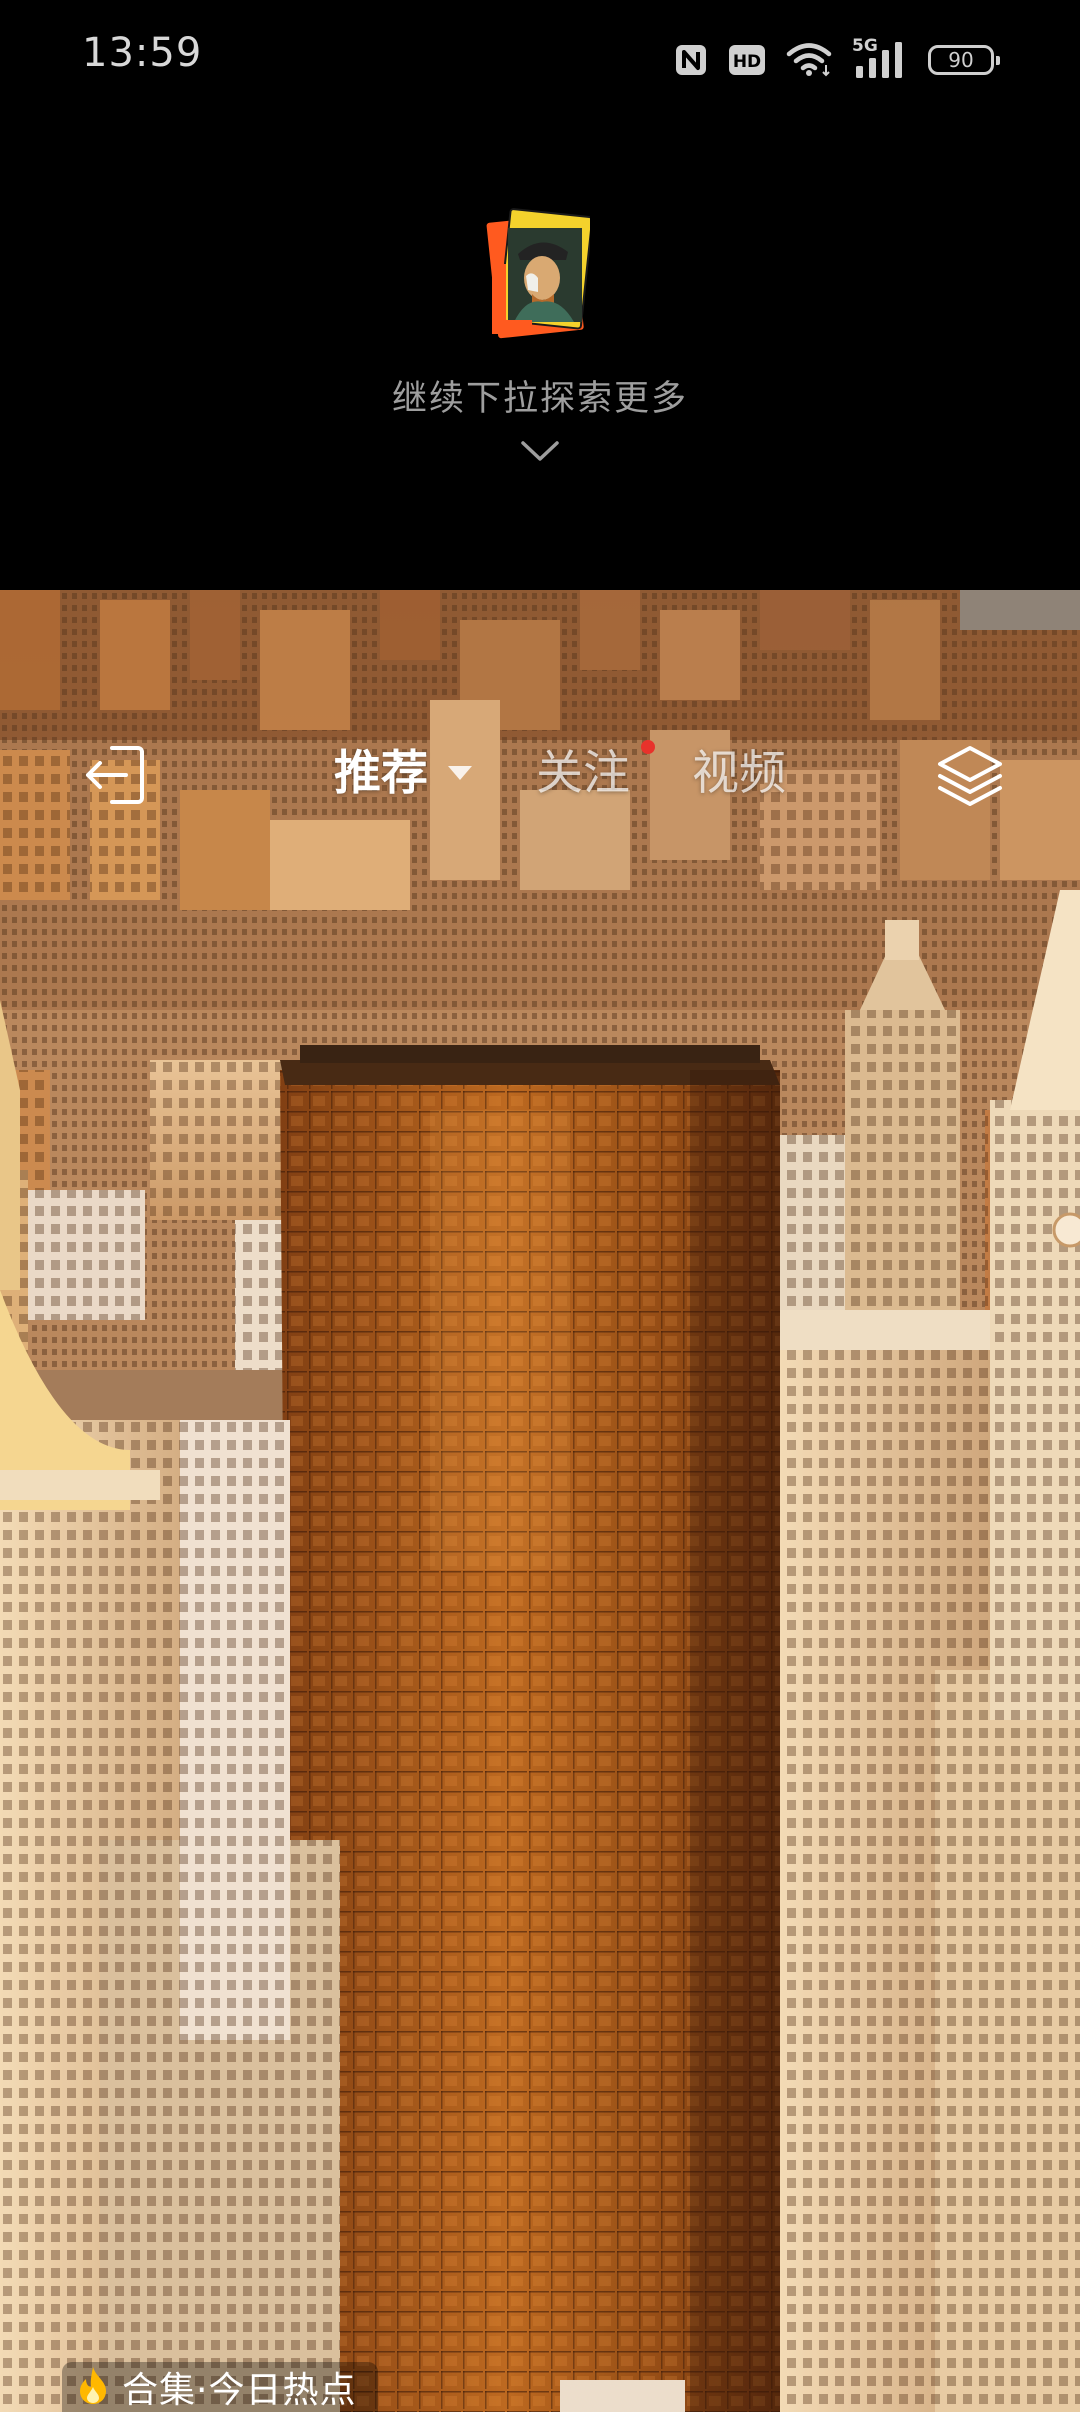 The image size is (1080, 2412). Describe the element at coordinates (539, 399) in the screenshot. I see `explore-hint: 继续下拉探索更多` at that location.